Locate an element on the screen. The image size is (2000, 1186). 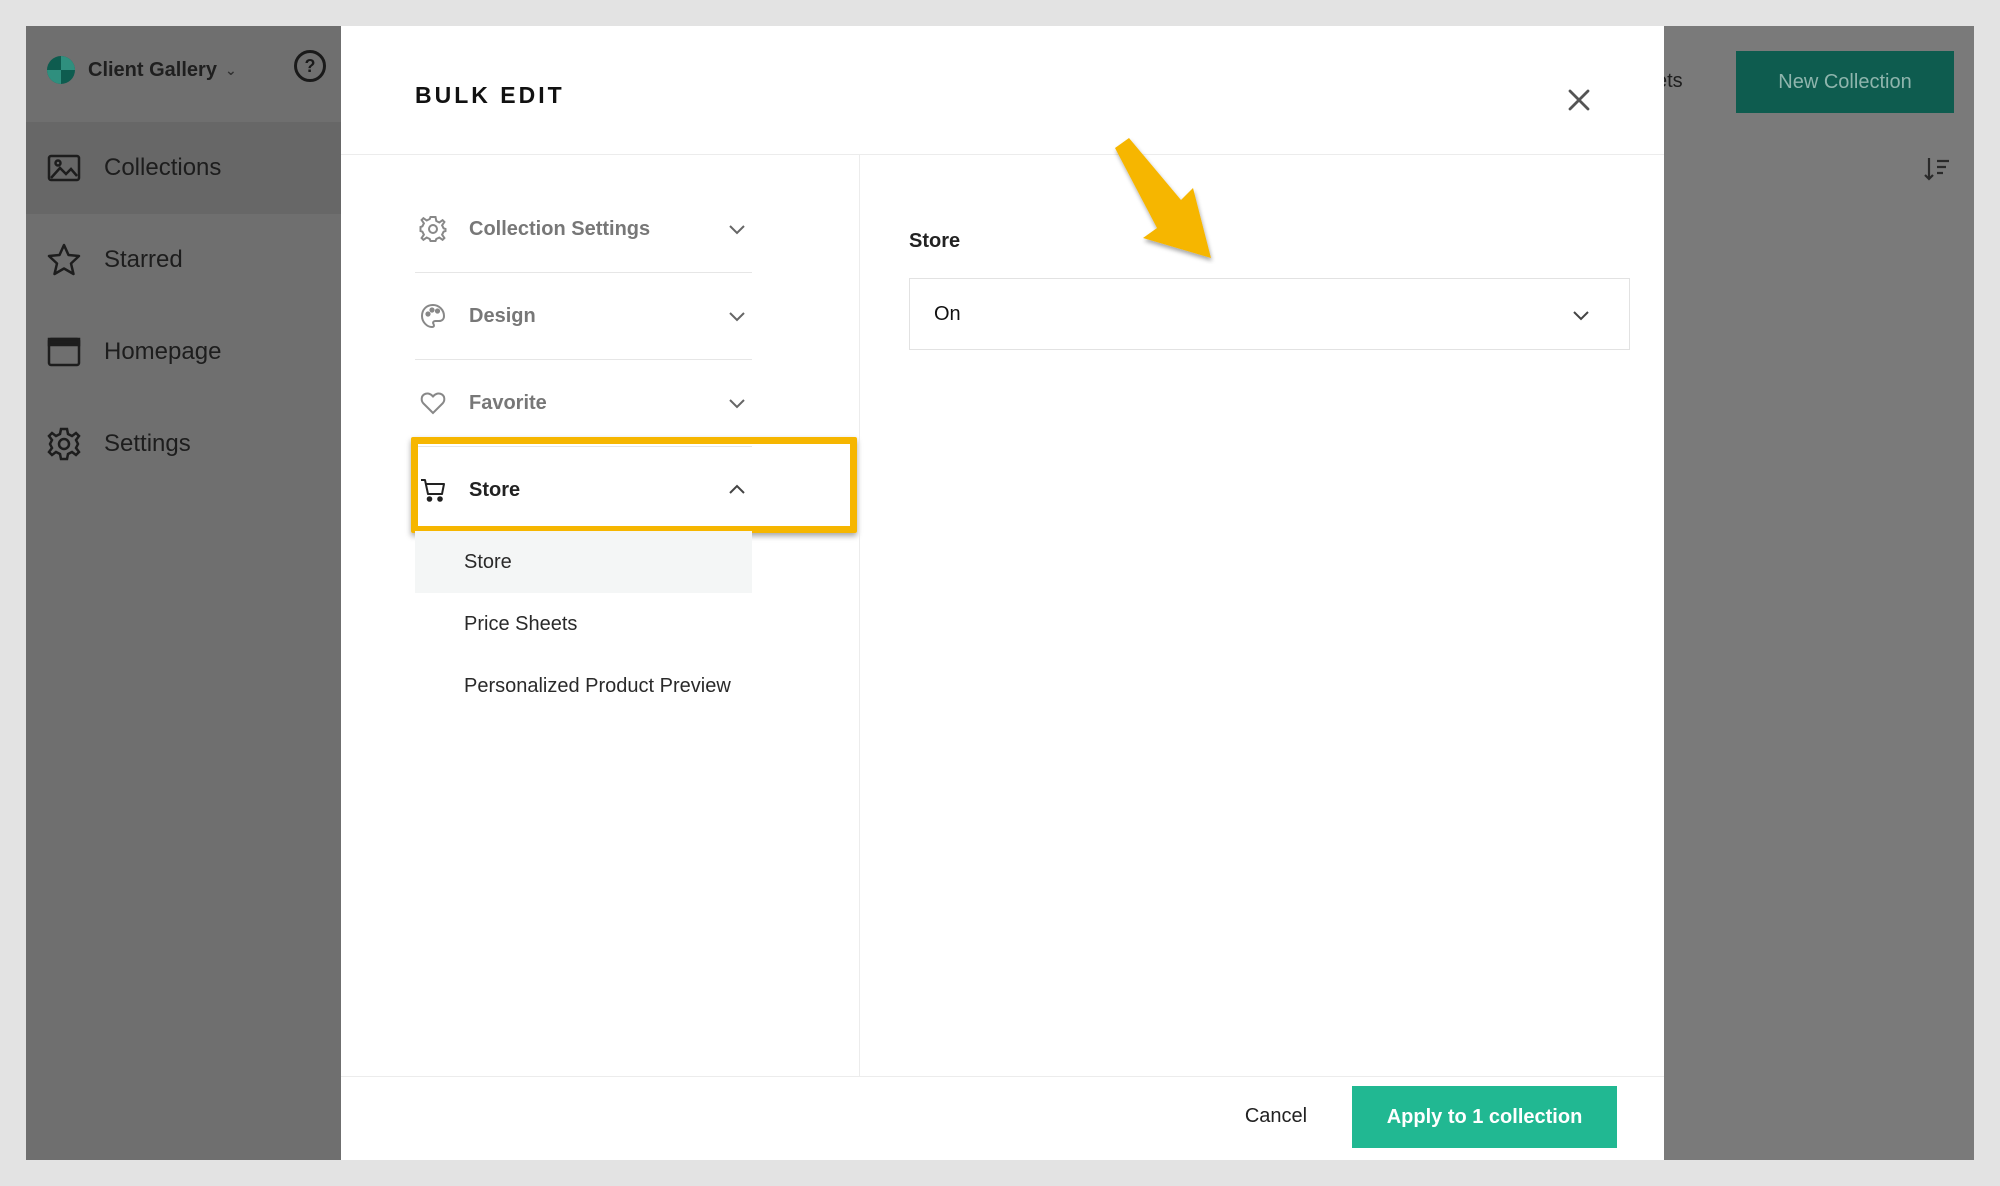
brand-name: Client Gallery is located at coordinates (152, 69).